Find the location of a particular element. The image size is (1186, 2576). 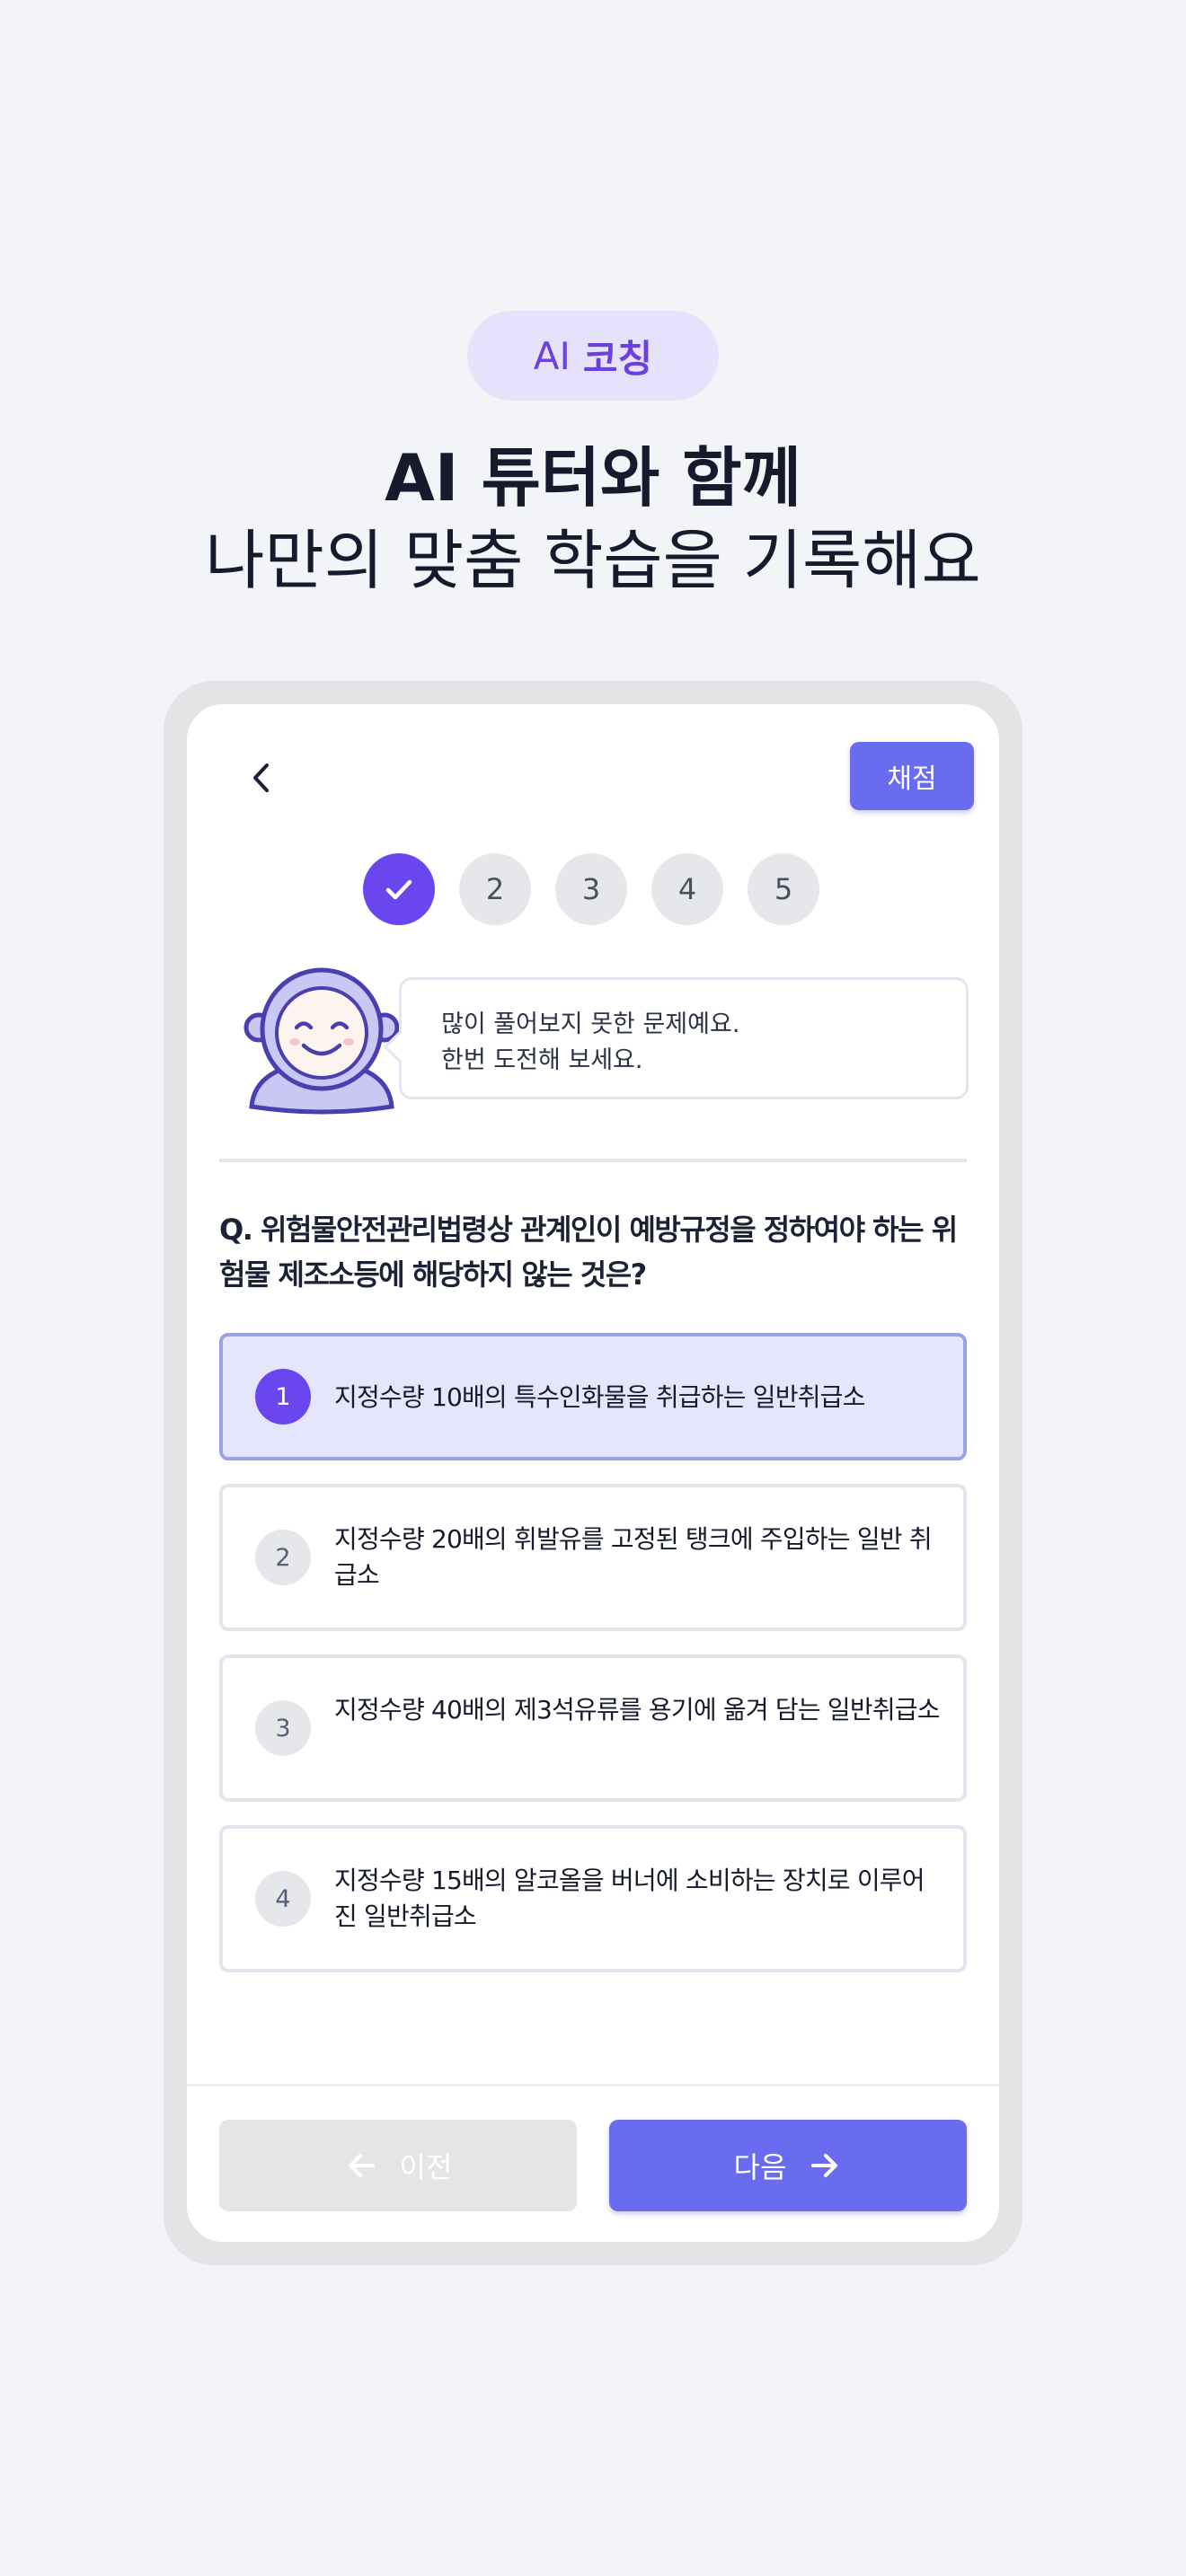

step-4: 4 is located at coordinates (687, 889).